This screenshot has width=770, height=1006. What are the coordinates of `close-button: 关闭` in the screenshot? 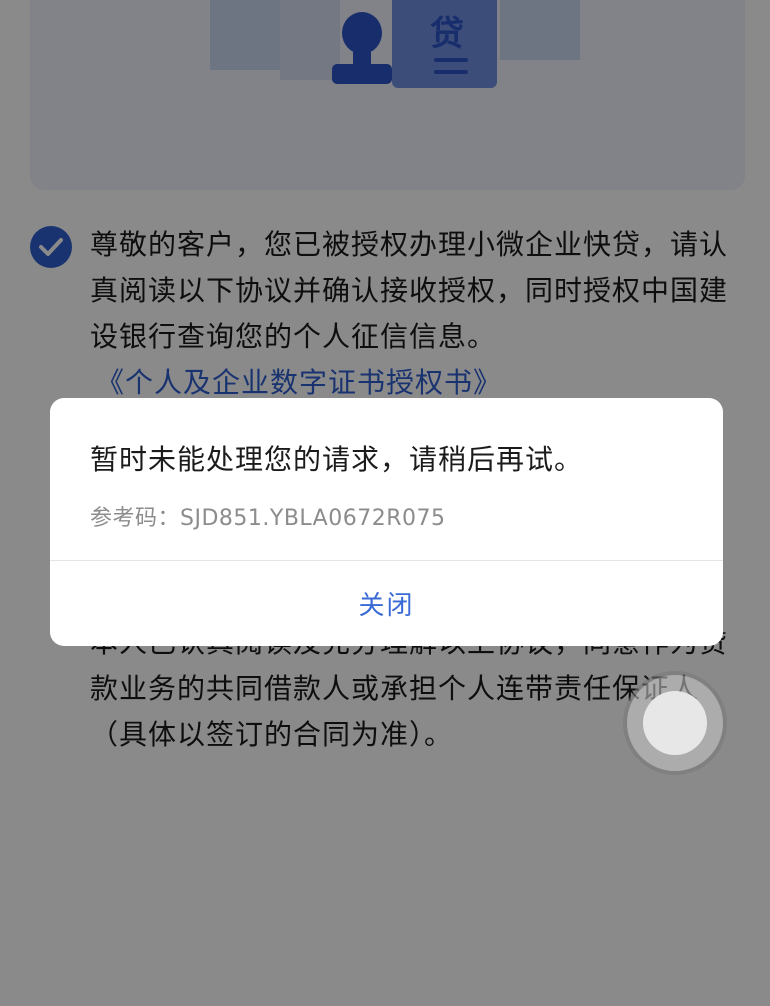 It's located at (386, 603).